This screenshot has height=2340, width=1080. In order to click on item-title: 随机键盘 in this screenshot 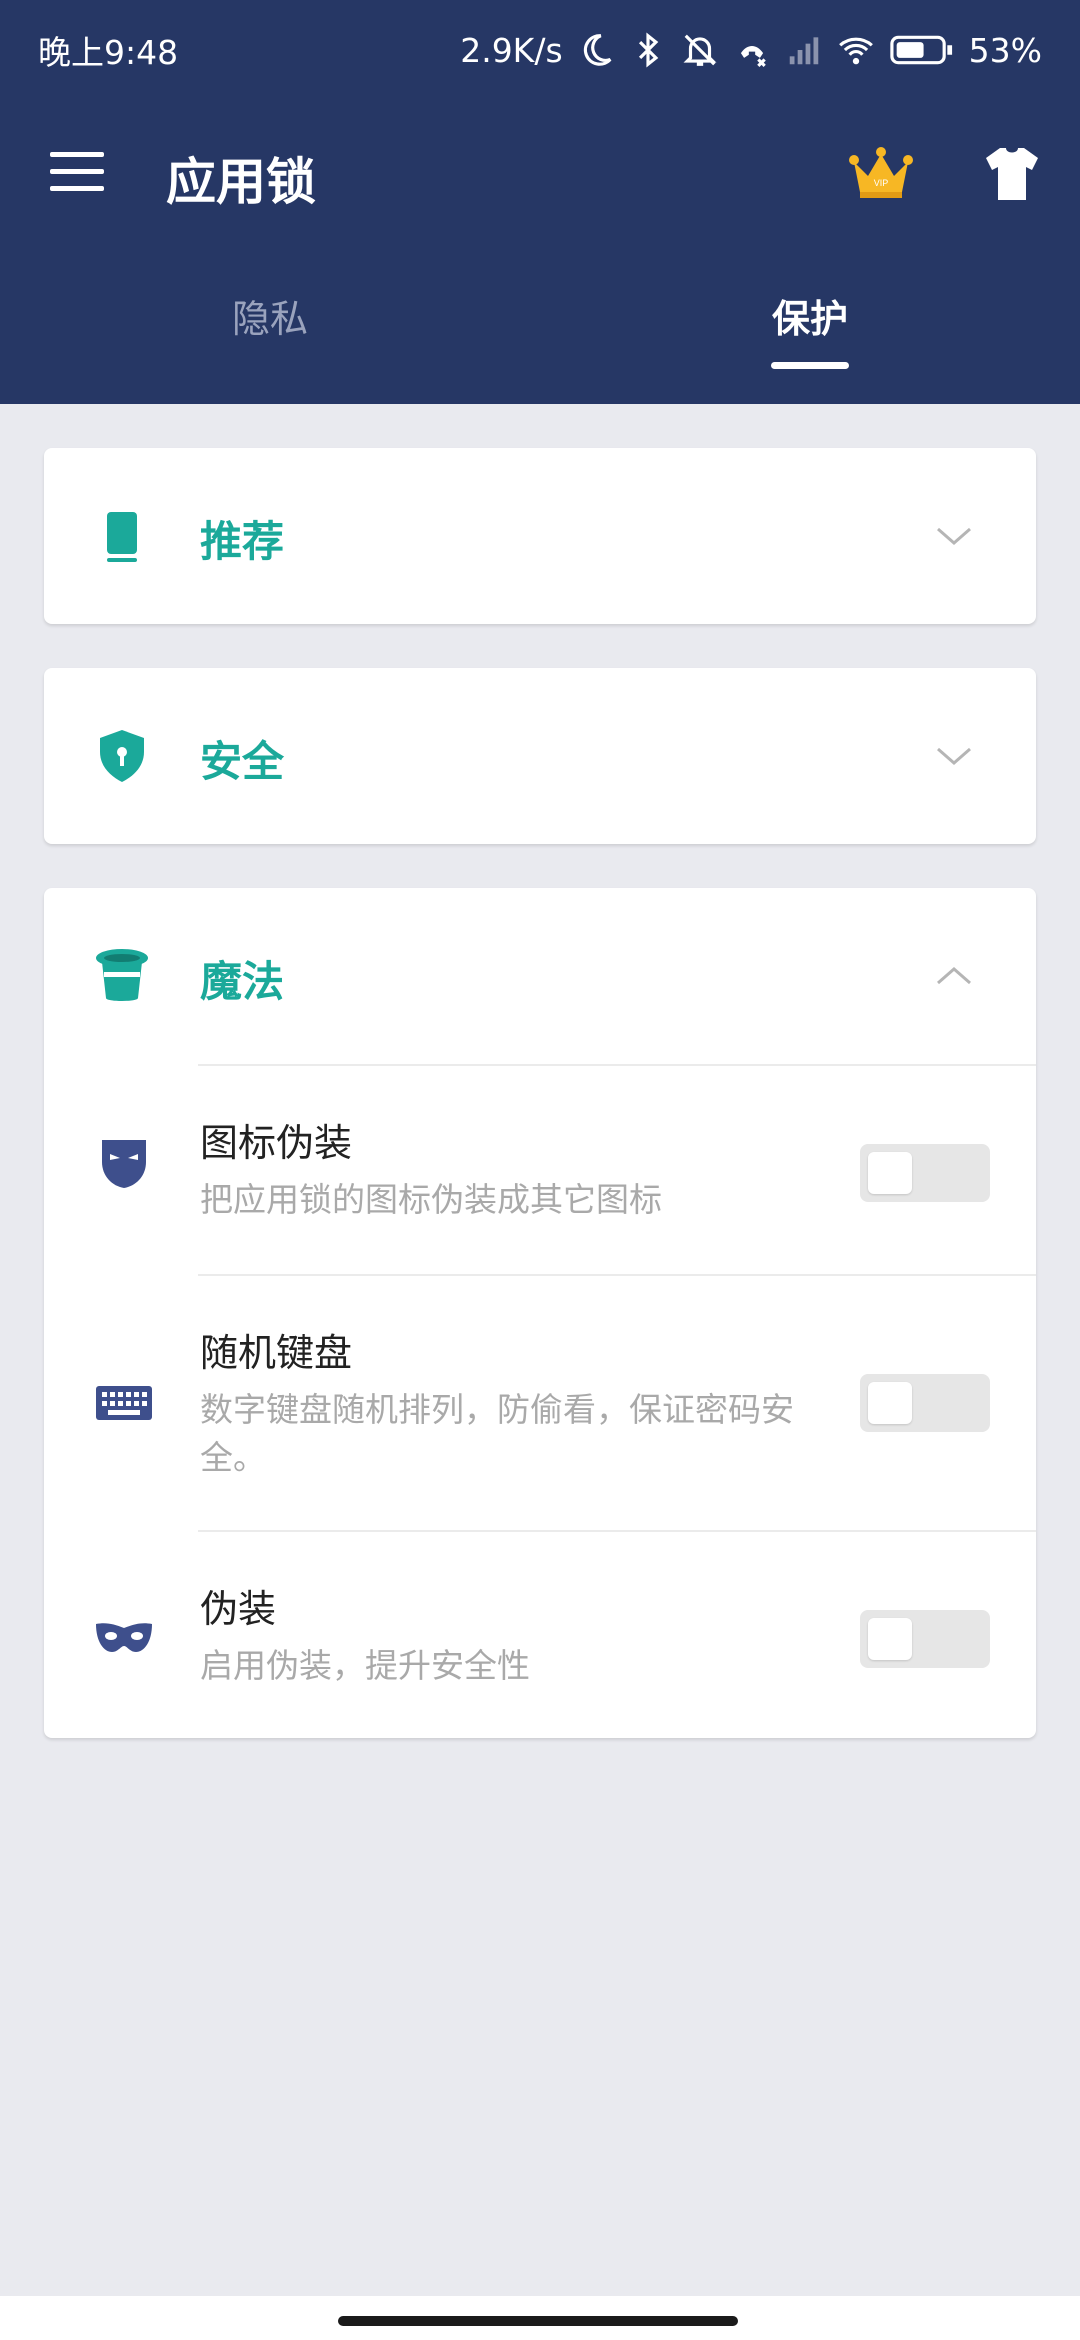, I will do `click(276, 1353)`.